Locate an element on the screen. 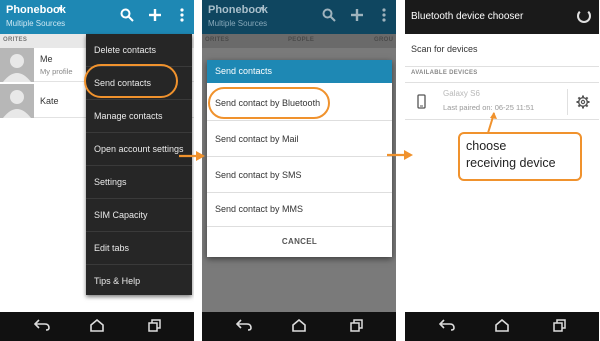 This screenshot has height=341, width=600. menu-item-edit-tabs: Edit tabs is located at coordinates (139, 248).